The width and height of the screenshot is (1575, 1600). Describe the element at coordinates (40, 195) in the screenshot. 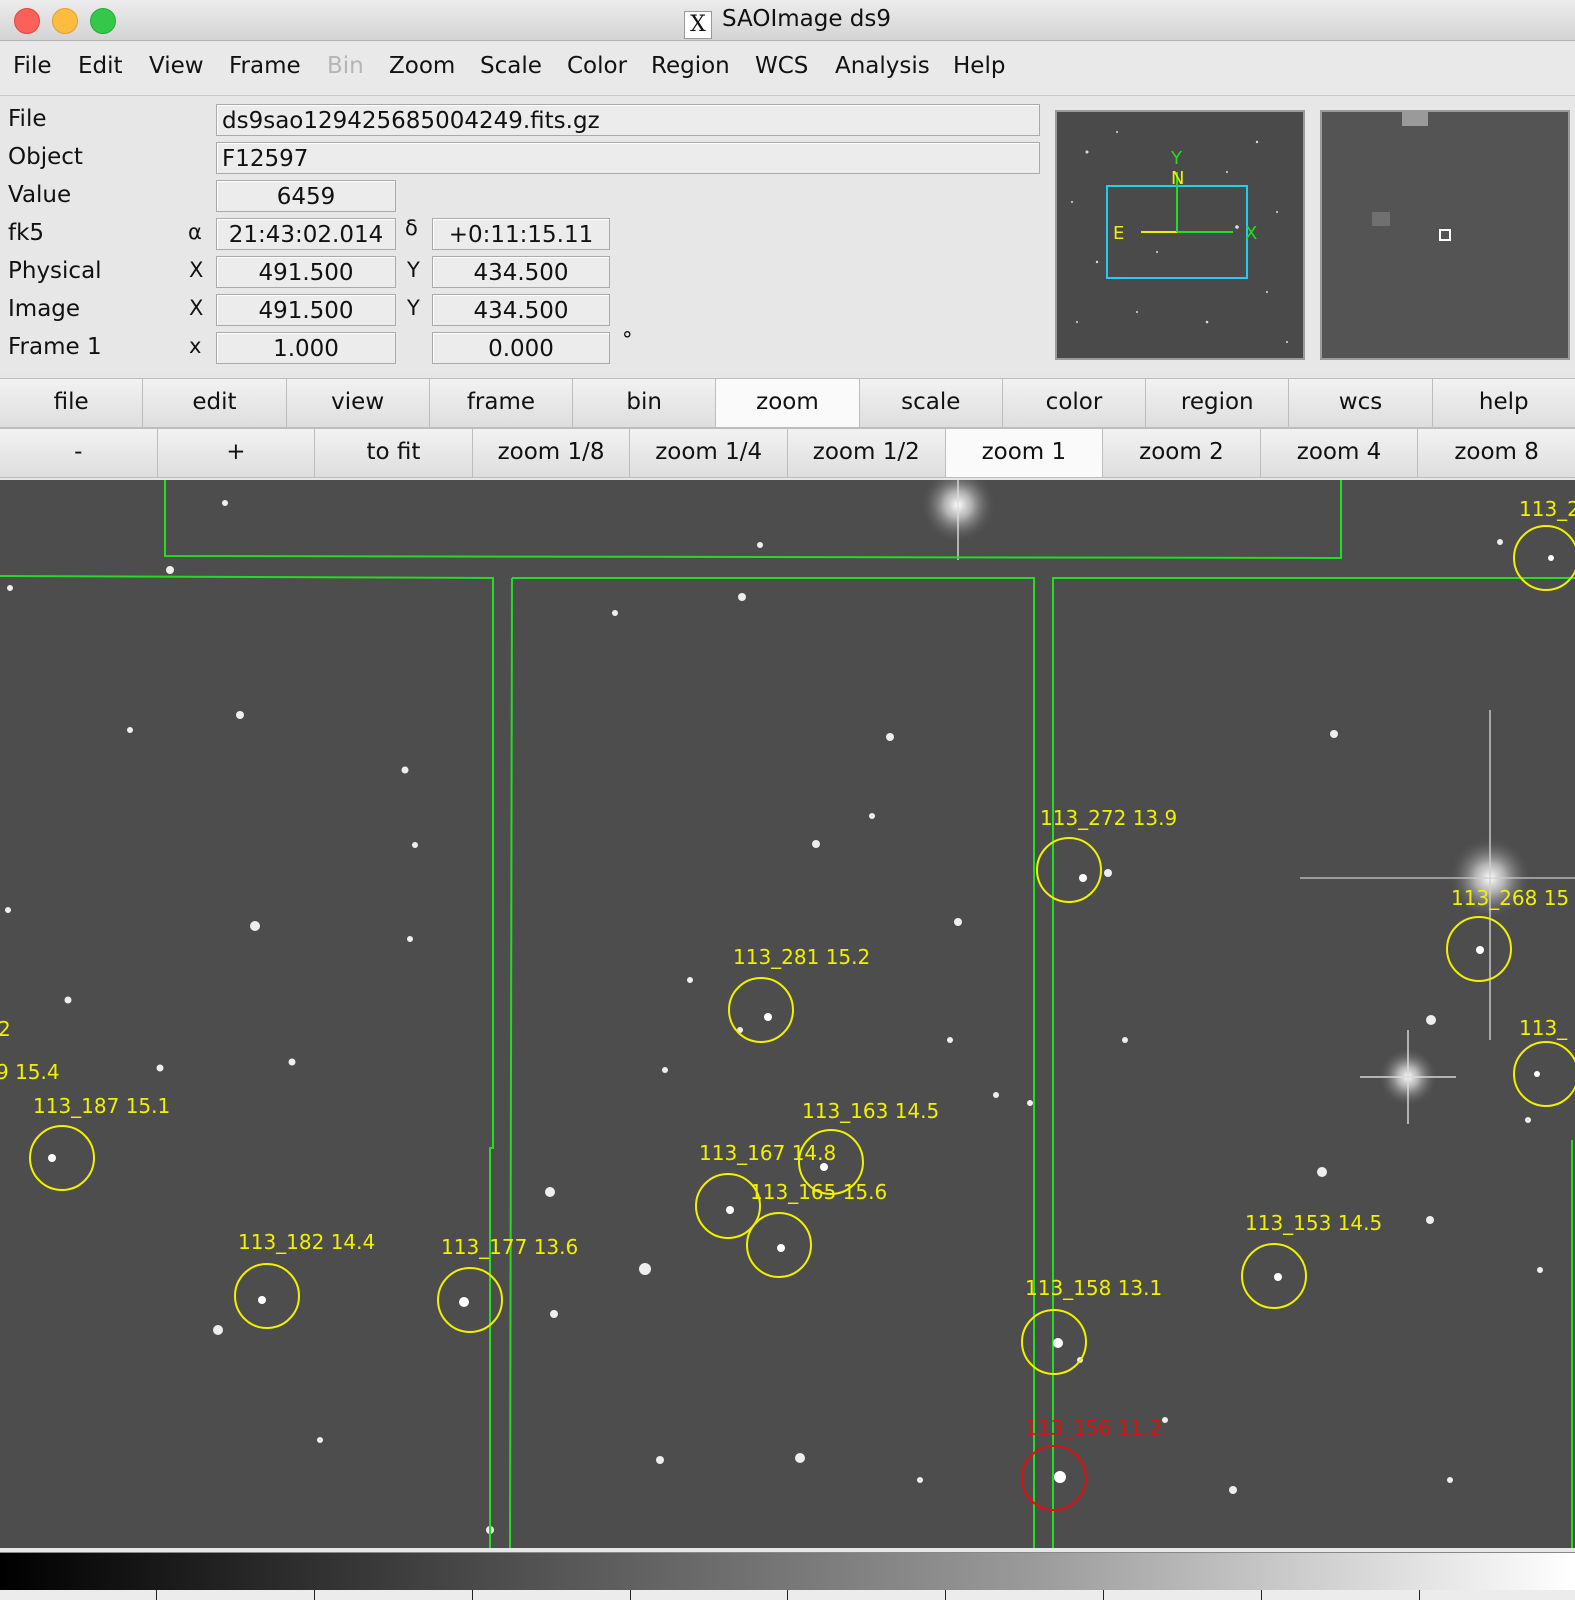

I see `value-label: Value` at that location.